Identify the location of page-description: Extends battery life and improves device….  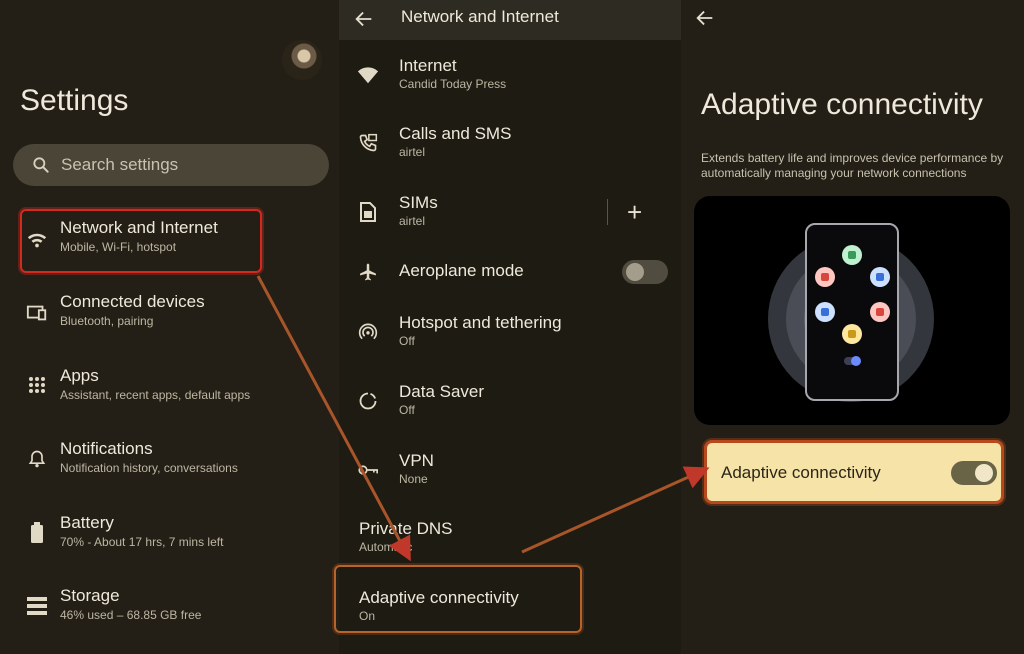
(852, 165).